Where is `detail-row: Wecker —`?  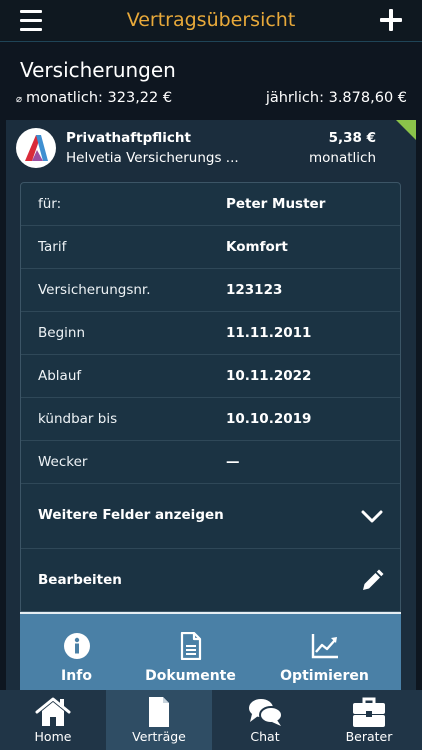
detail-row: Wecker — is located at coordinates (210, 462).